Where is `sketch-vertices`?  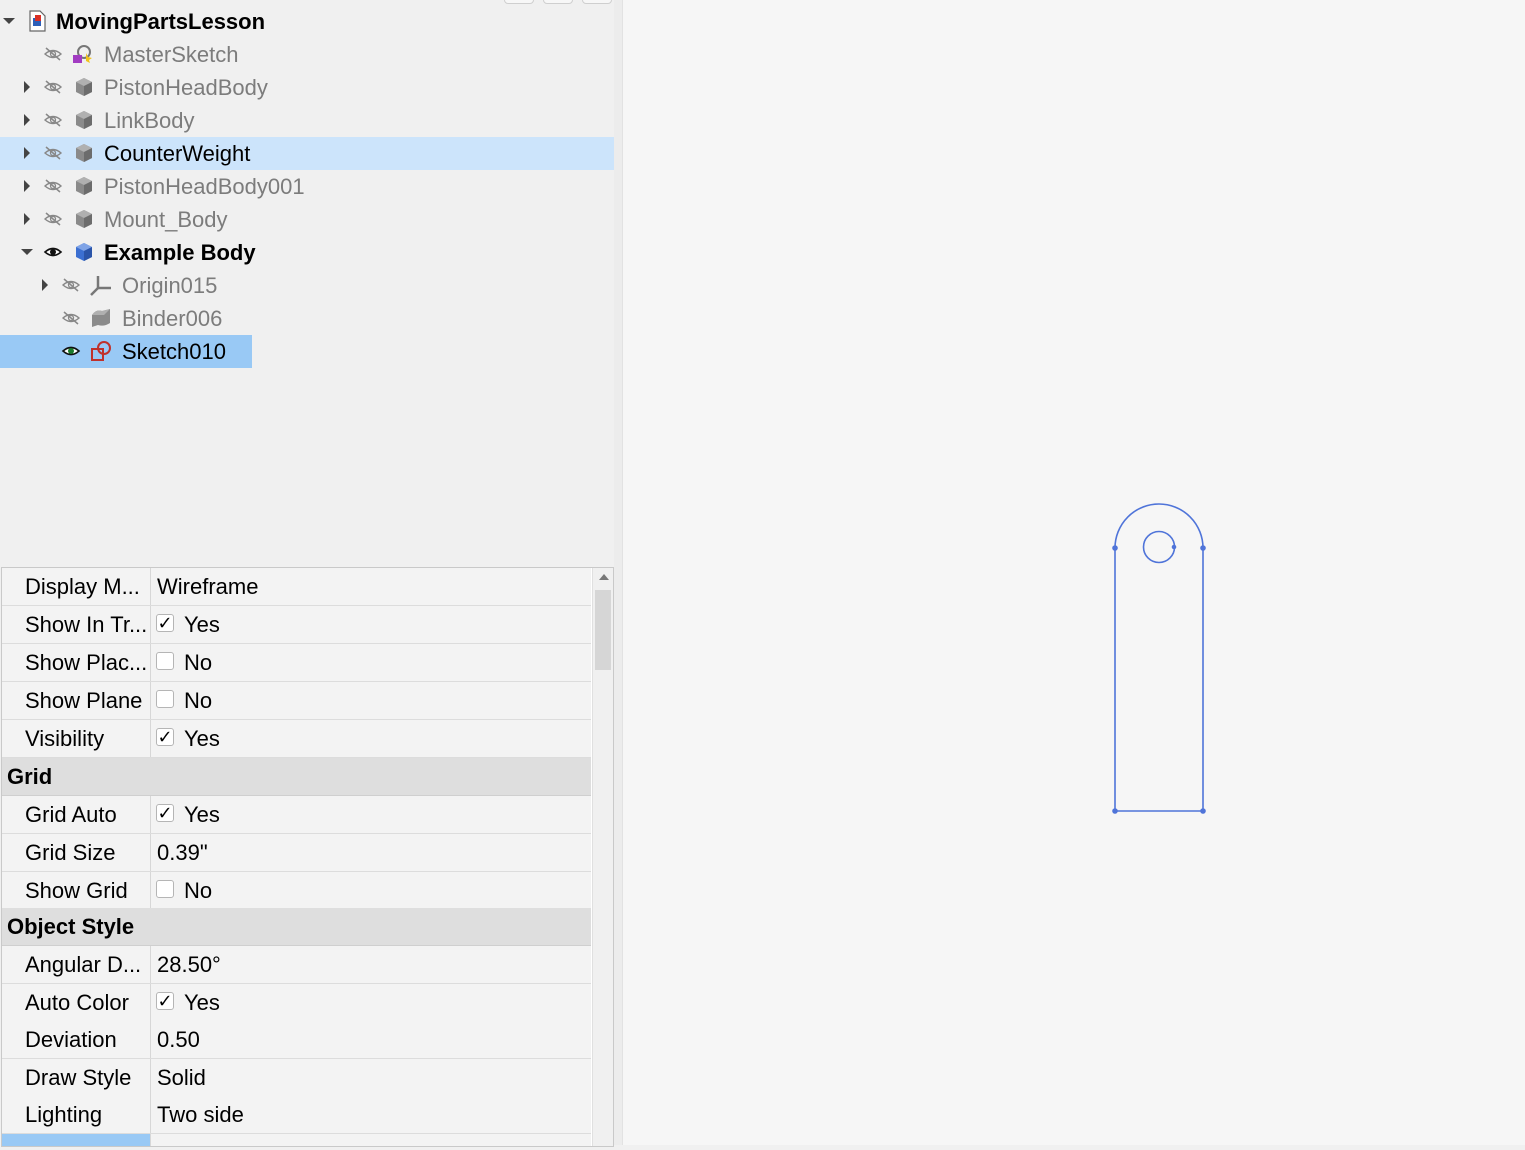
sketch-vertices is located at coordinates (1159, 679).